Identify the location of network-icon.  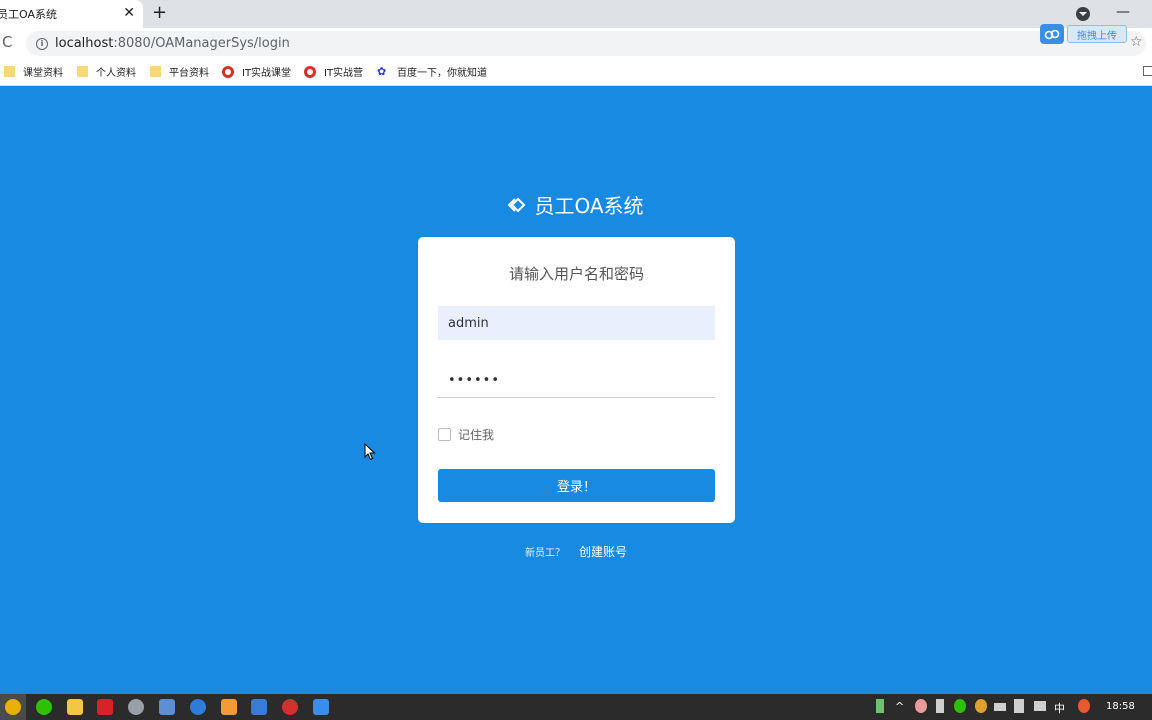
(1040, 706).